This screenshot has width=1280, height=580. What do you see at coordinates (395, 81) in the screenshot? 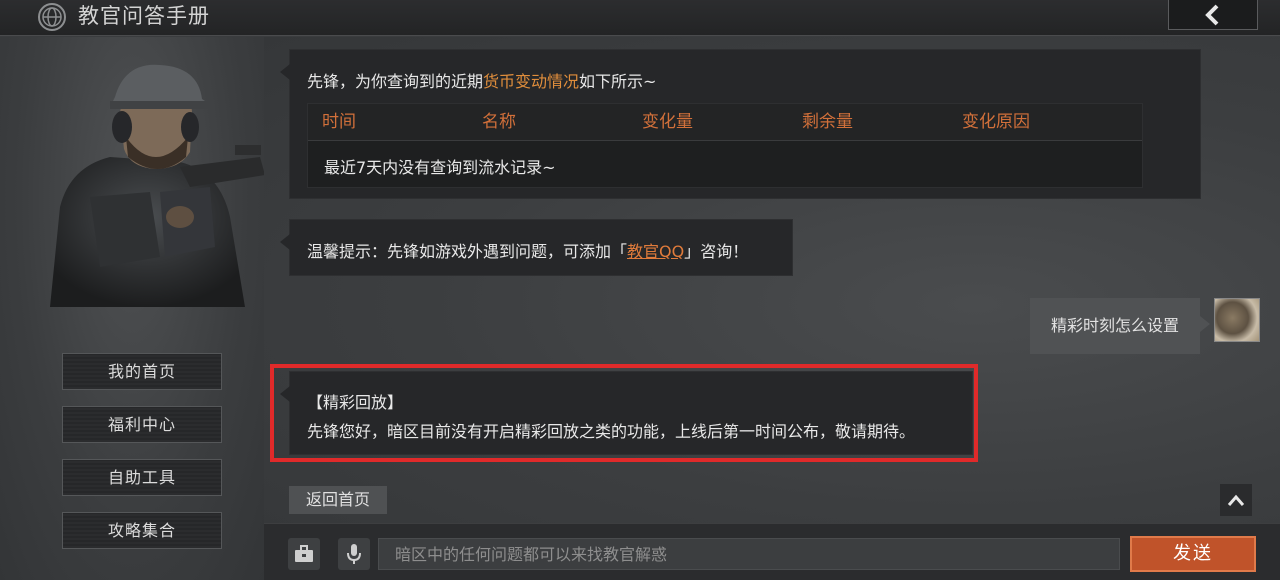
I see `message-text: 先锋，为你查询到的近期` at bounding box center [395, 81].